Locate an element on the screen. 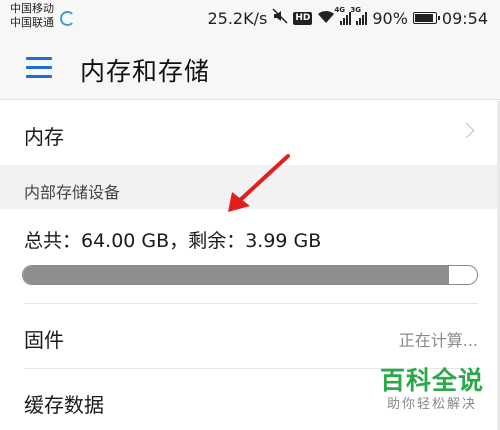  memory-label: 内存 is located at coordinates (44, 137).